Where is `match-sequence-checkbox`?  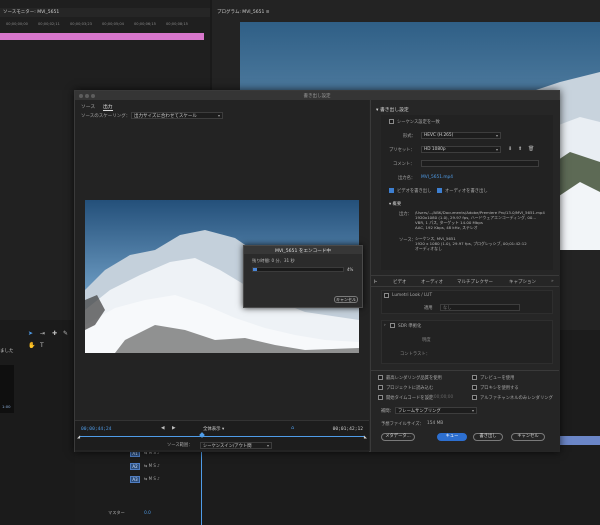 match-sequence-checkbox is located at coordinates (391, 121).